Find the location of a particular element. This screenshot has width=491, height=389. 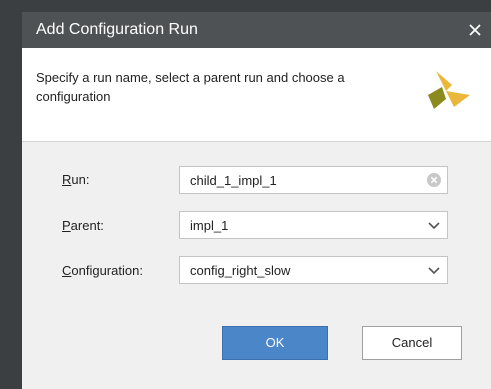

dialog-title: Add Configuration Run is located at coordinates (117, 29).